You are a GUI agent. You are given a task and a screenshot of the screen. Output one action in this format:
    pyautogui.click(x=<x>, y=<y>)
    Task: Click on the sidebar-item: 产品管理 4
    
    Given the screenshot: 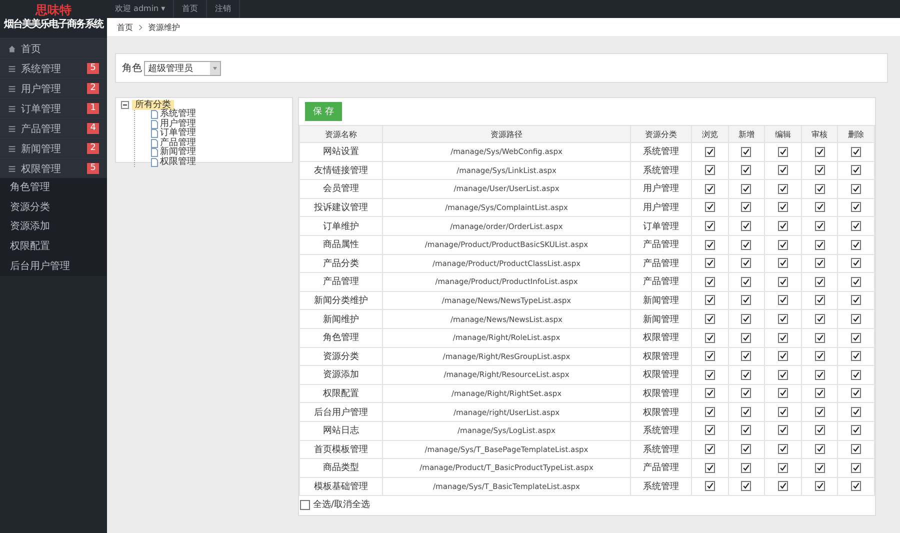 What is the action you would take?
    pyautogui.click(x=53, y=128)
    